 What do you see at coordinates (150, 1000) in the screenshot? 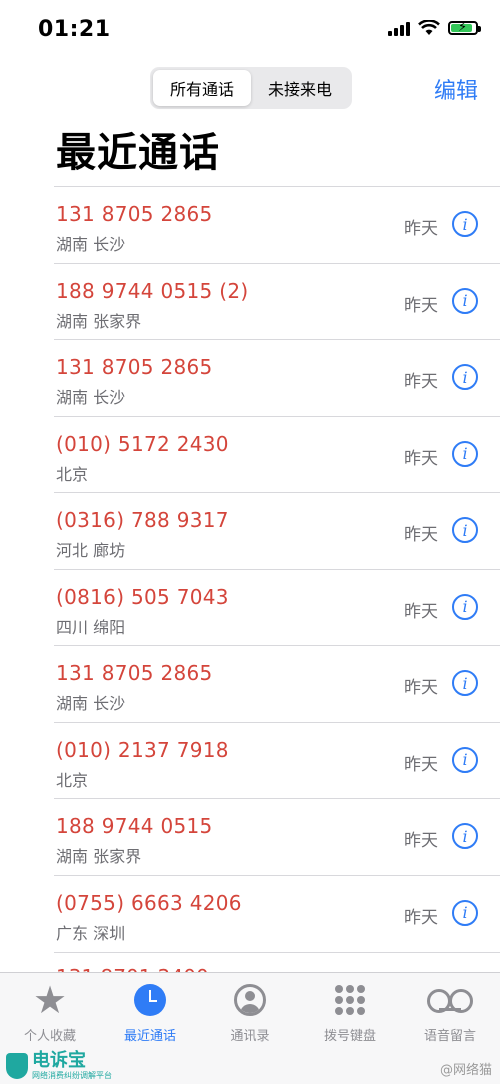
I see `clock-icon` at bounding box center [150, 1000].